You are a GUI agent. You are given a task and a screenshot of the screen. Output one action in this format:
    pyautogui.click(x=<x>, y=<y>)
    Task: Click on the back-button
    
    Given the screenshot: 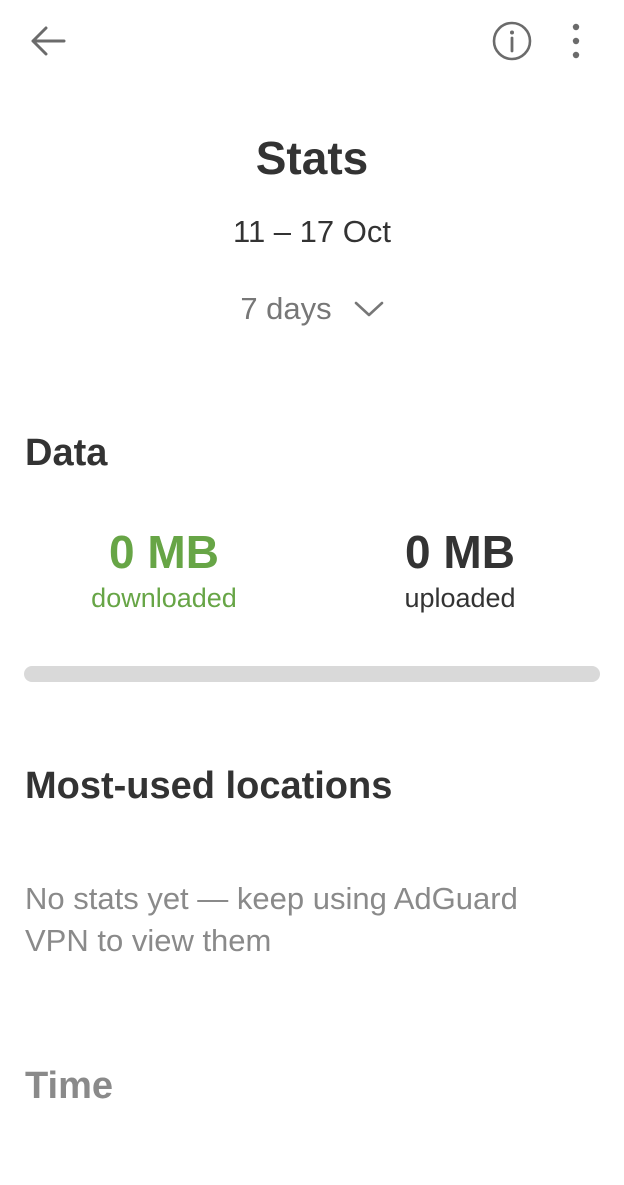 What is the action you would take?
    pyautogui.click(x=48, y=41)
    